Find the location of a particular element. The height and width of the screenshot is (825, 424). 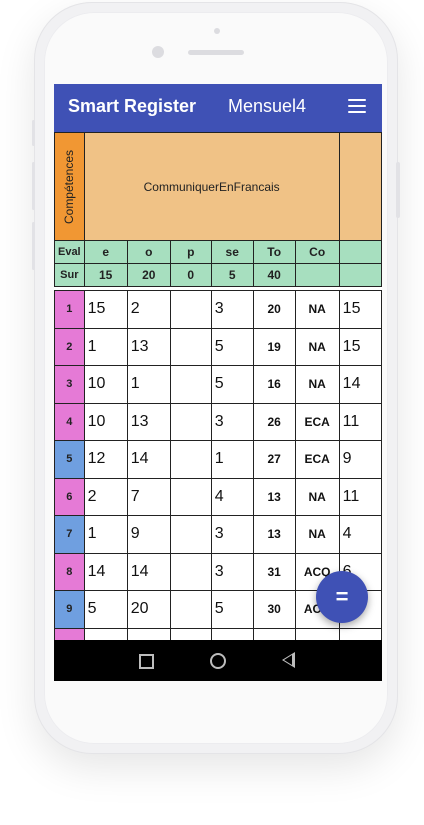

table-row: 7 1 9 3 13 NA 4 is located at coordinates (218, 534).